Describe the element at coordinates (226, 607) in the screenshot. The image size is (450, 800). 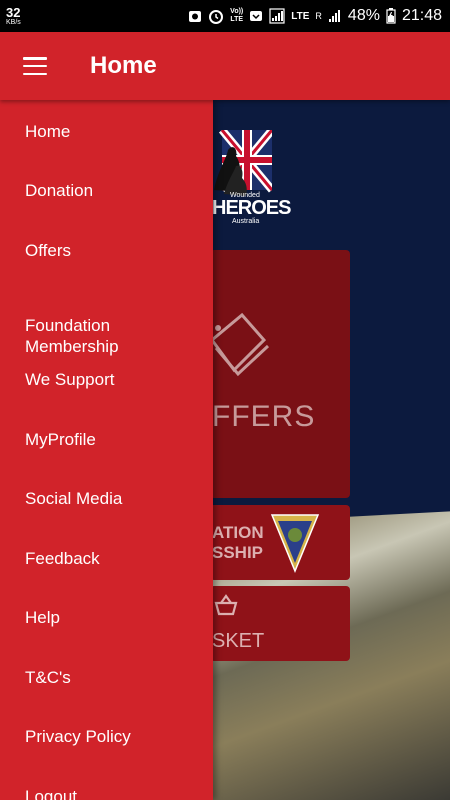
I see `basket-icon` at that location.